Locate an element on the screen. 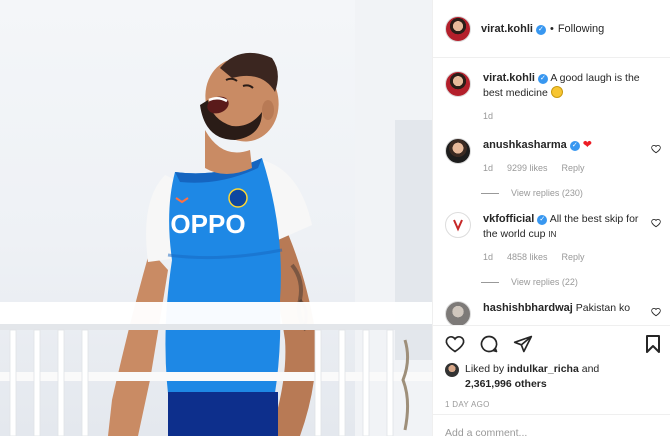  header-user-line: virat.kohli ✓ • Following is located at coordinates (542, 29).